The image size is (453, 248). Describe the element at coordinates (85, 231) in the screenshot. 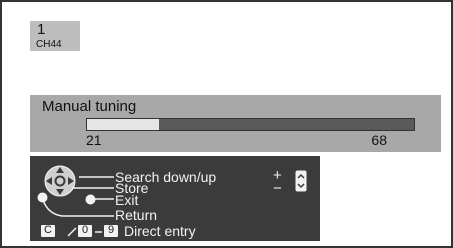

I see `key-0: 0` at that location.